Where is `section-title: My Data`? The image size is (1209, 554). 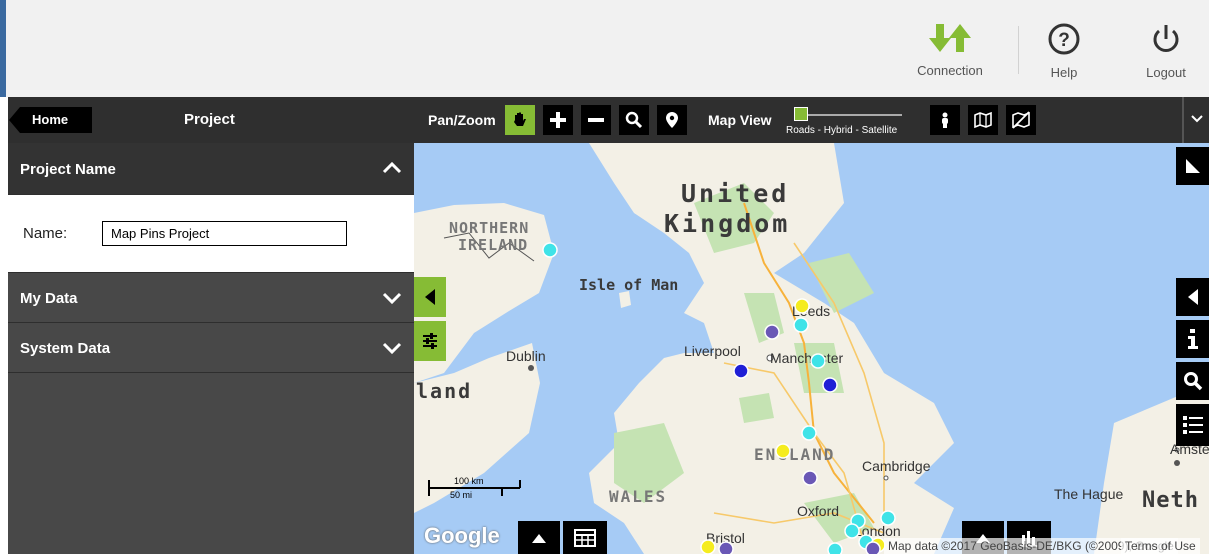 section-title: My Data is located at coordinates (49, 298).